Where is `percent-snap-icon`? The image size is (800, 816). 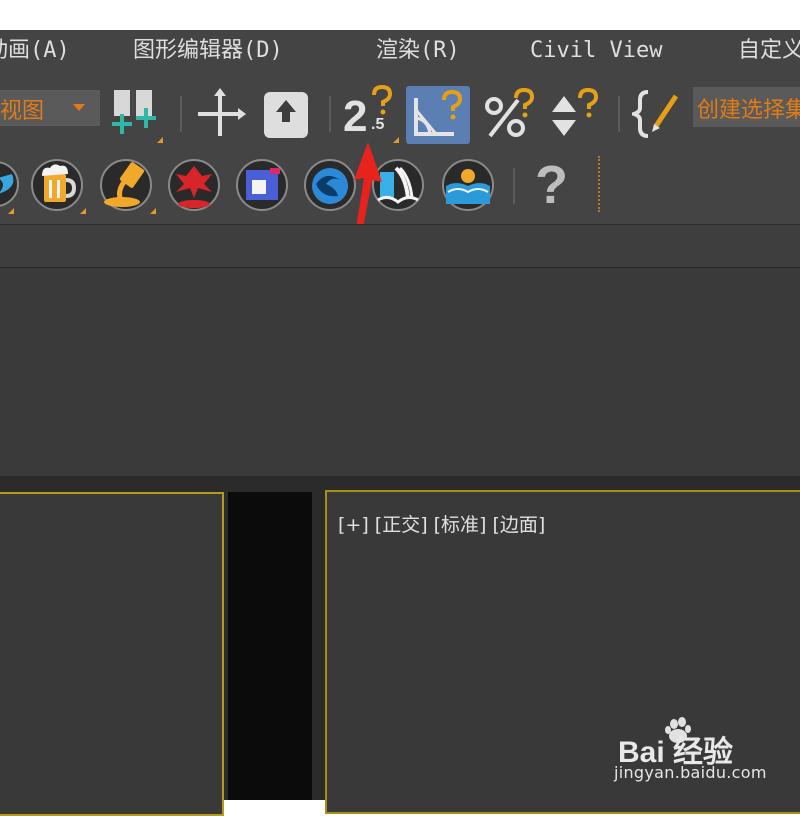
percent-snap-icon is located at coordinates (511, 114).